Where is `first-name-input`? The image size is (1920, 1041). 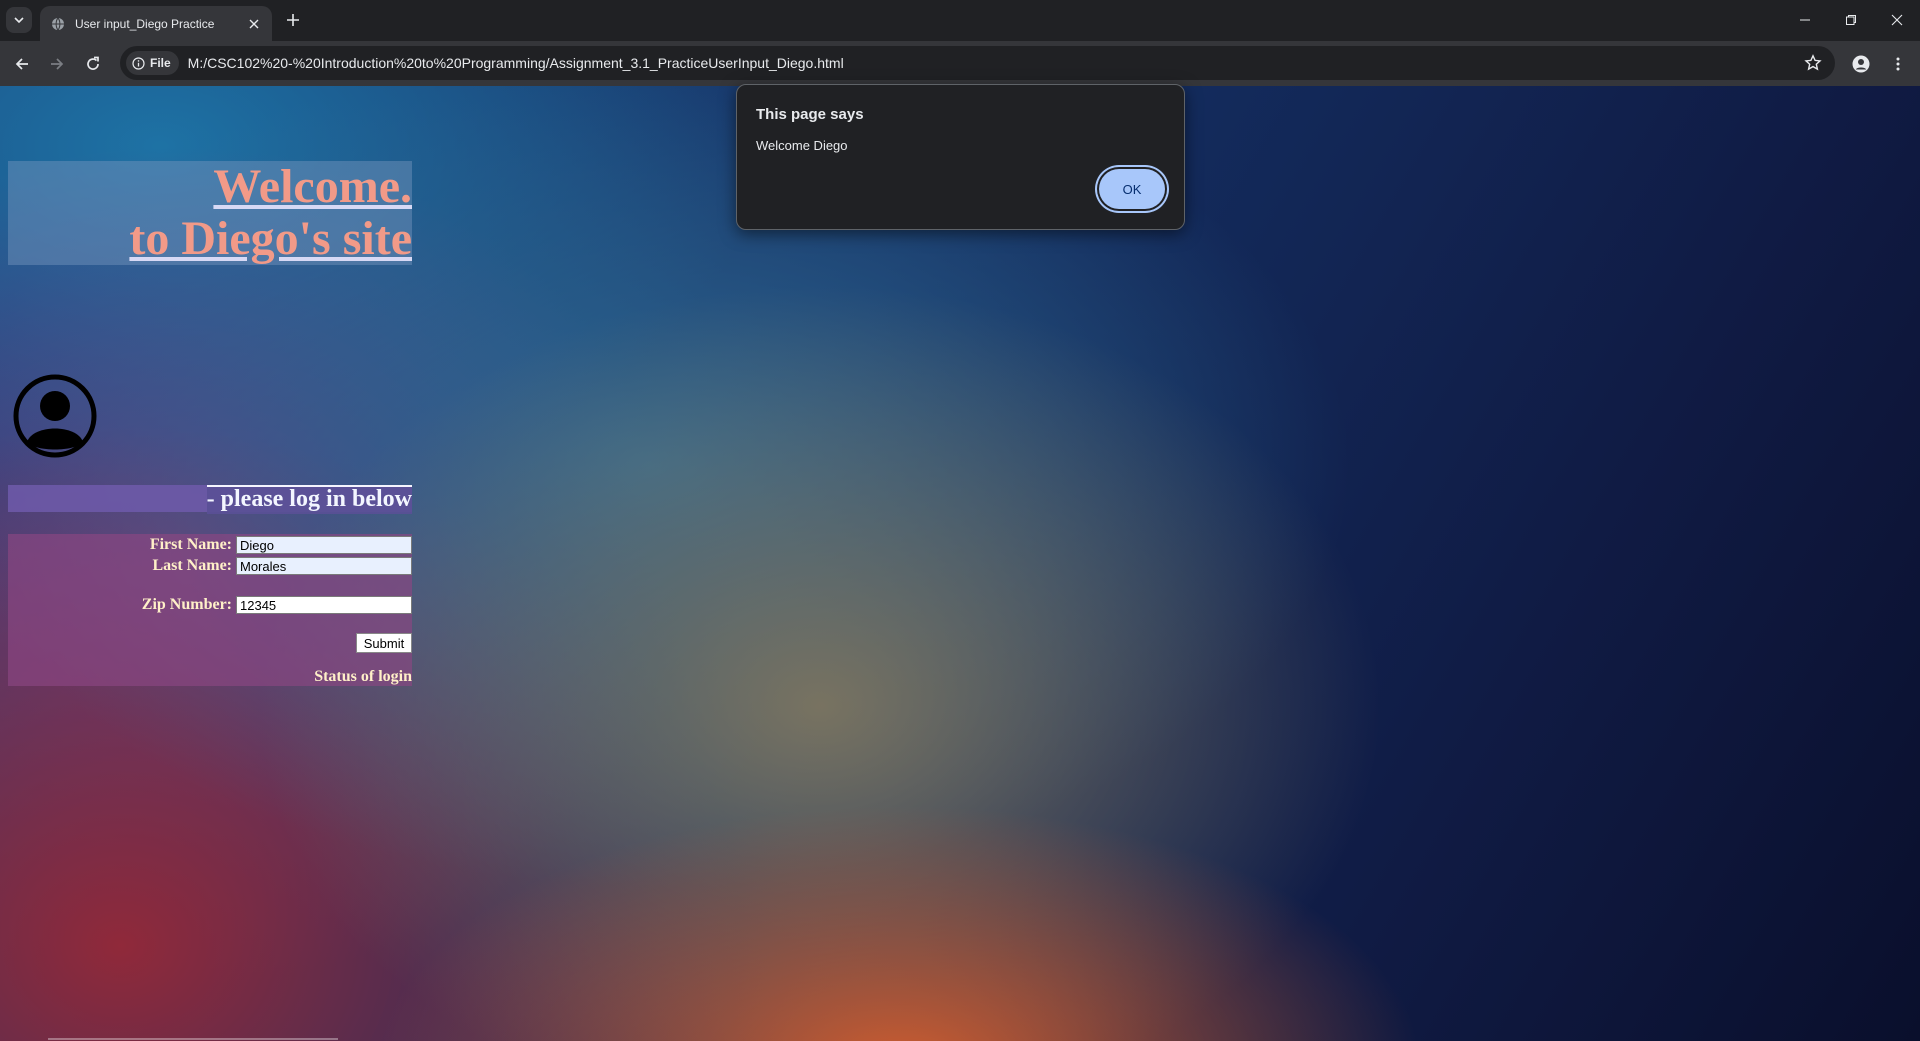
first-name-input is located at coordinates (324, 545).